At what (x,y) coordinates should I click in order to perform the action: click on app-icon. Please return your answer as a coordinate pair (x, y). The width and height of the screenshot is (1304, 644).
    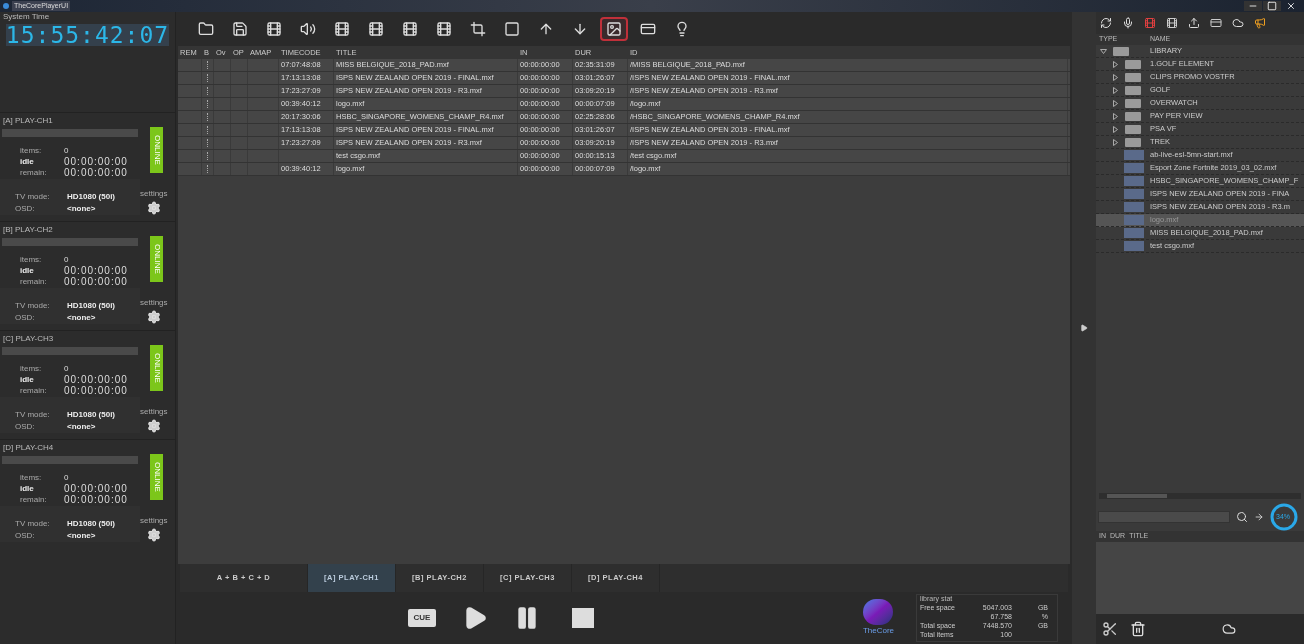
    Looking at the image, I should click on (6, 6).